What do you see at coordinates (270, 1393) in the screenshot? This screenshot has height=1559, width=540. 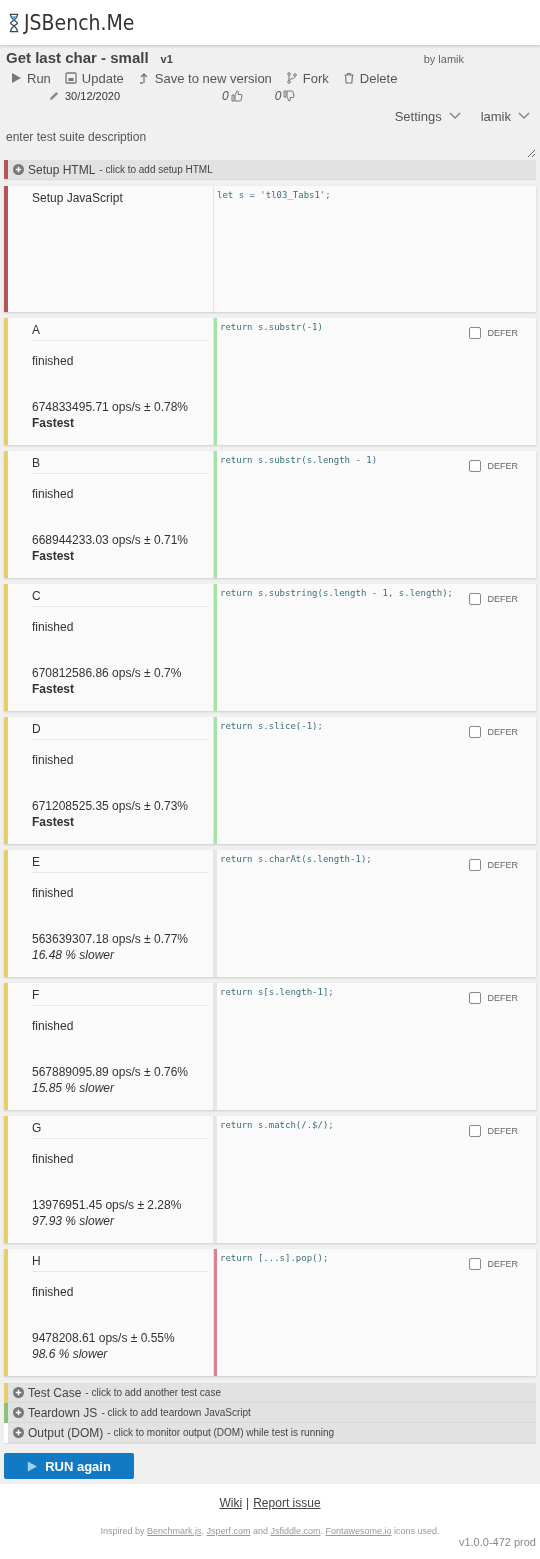 I see `add-section-bar: Test Case - click to add another test case` at bounding box center [270, 1393].